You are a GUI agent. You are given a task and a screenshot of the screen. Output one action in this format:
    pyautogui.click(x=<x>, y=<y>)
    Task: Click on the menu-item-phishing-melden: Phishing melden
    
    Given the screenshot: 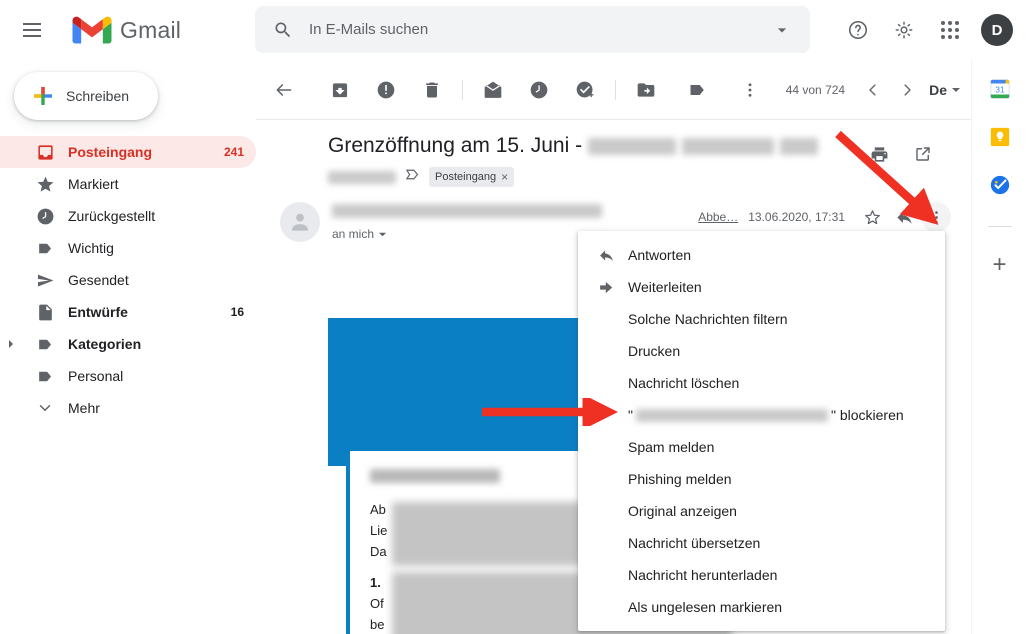 What is the action you would take?
    pyautogui.click(x=761, y=479)
    